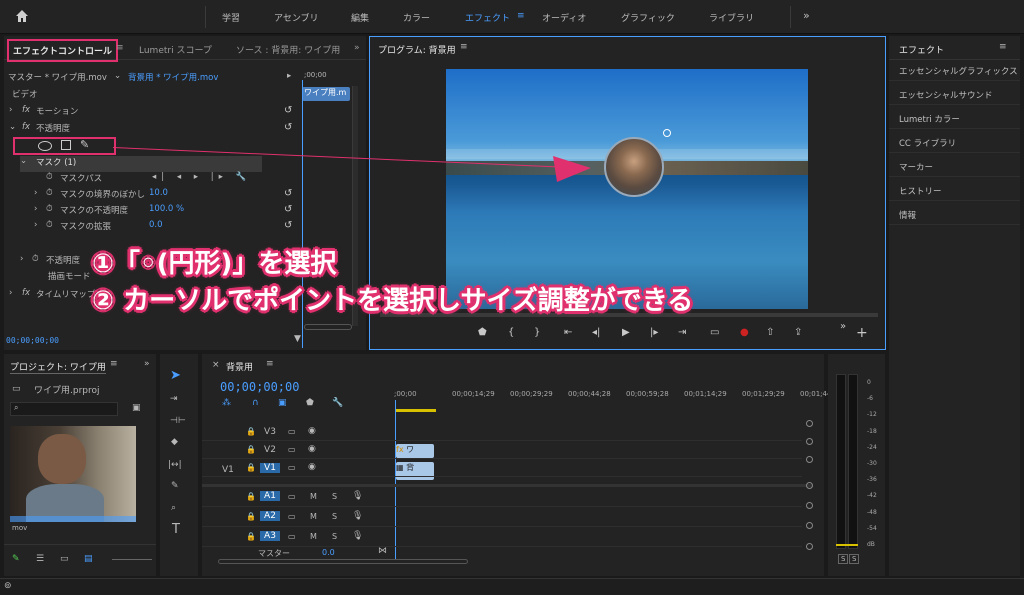 The width and height of the screenshot is (1024, 595). Describe the element at coordinates (862, 333) in the screenshot. I see `add-button-icon: +` at that location.